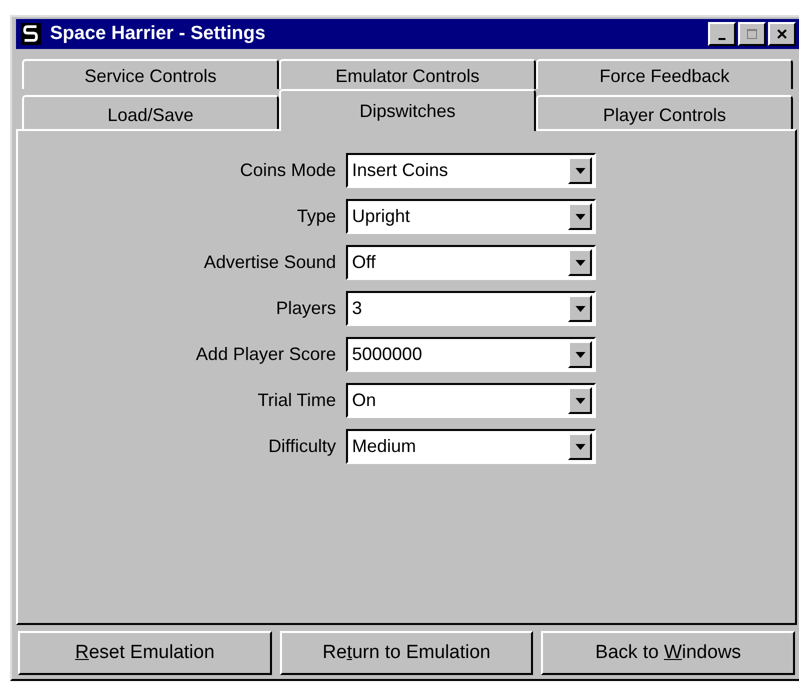  I want to click on button: Return to Emulation, so click(407, 653).